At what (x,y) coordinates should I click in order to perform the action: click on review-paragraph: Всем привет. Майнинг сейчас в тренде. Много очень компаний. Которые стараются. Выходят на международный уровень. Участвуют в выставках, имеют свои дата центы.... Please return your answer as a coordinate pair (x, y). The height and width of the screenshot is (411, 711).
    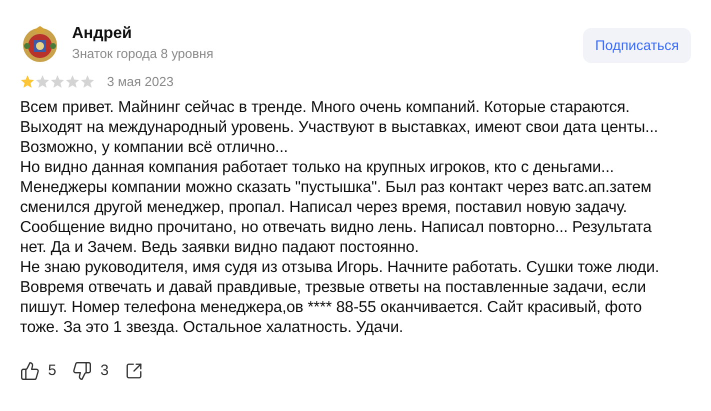
    Looking at the image, I should click on (340, 118).